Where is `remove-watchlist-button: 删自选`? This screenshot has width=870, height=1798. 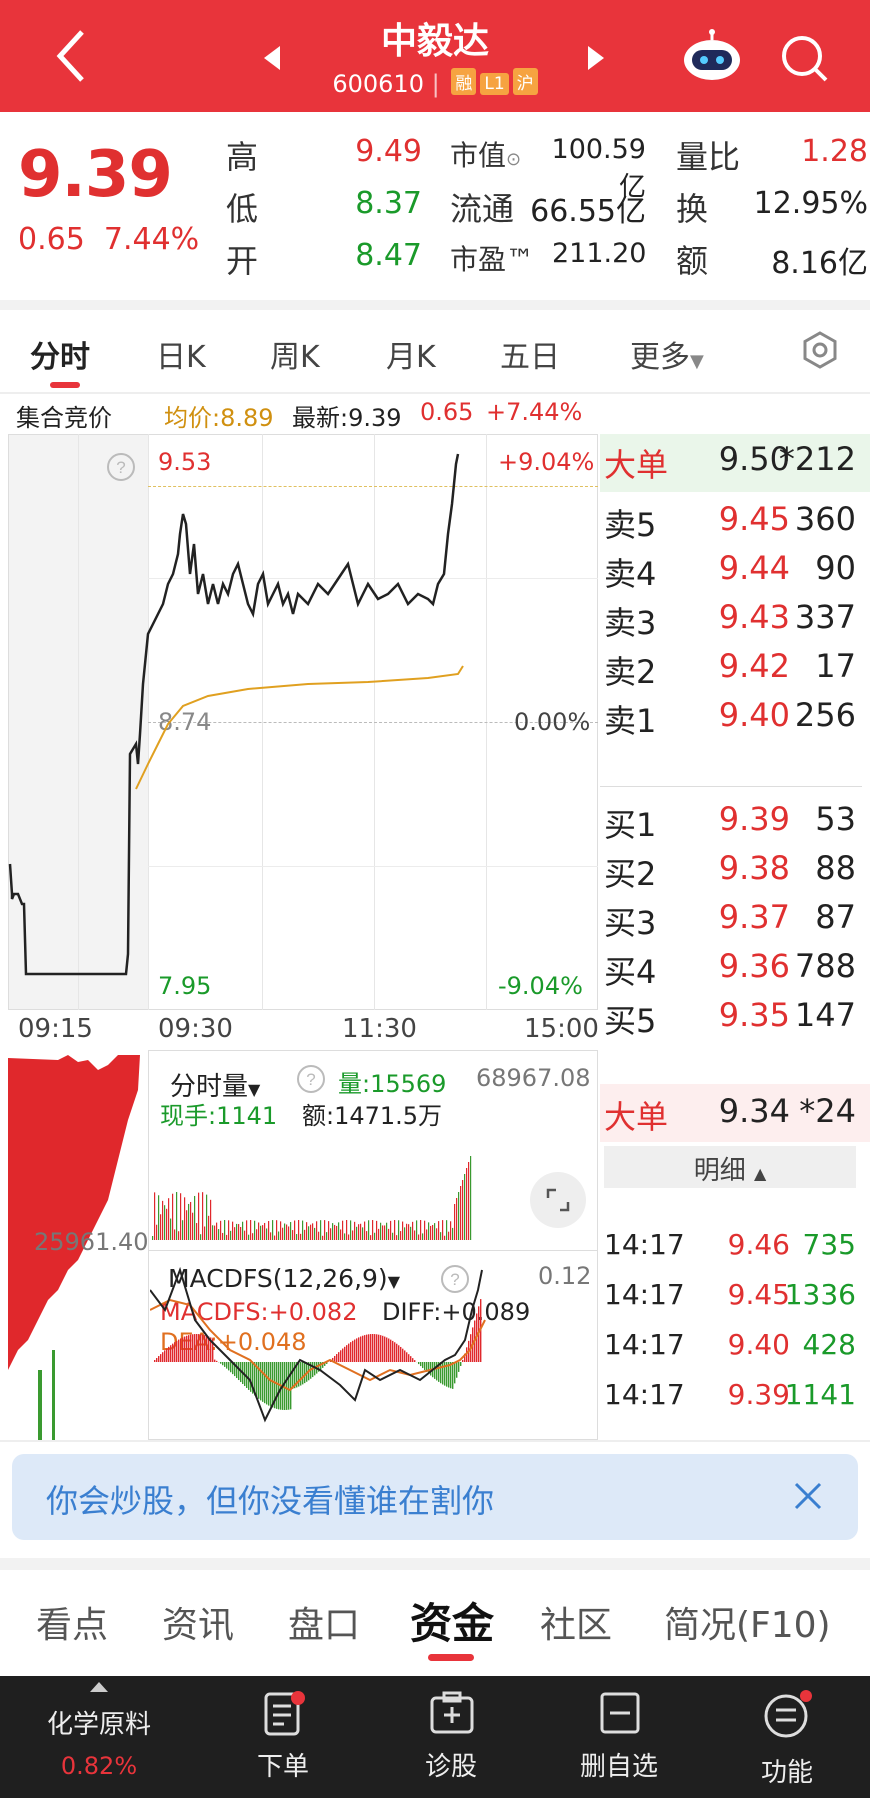
remove-watchlist-button: 删自选 is located at coordinates (619, 1737).